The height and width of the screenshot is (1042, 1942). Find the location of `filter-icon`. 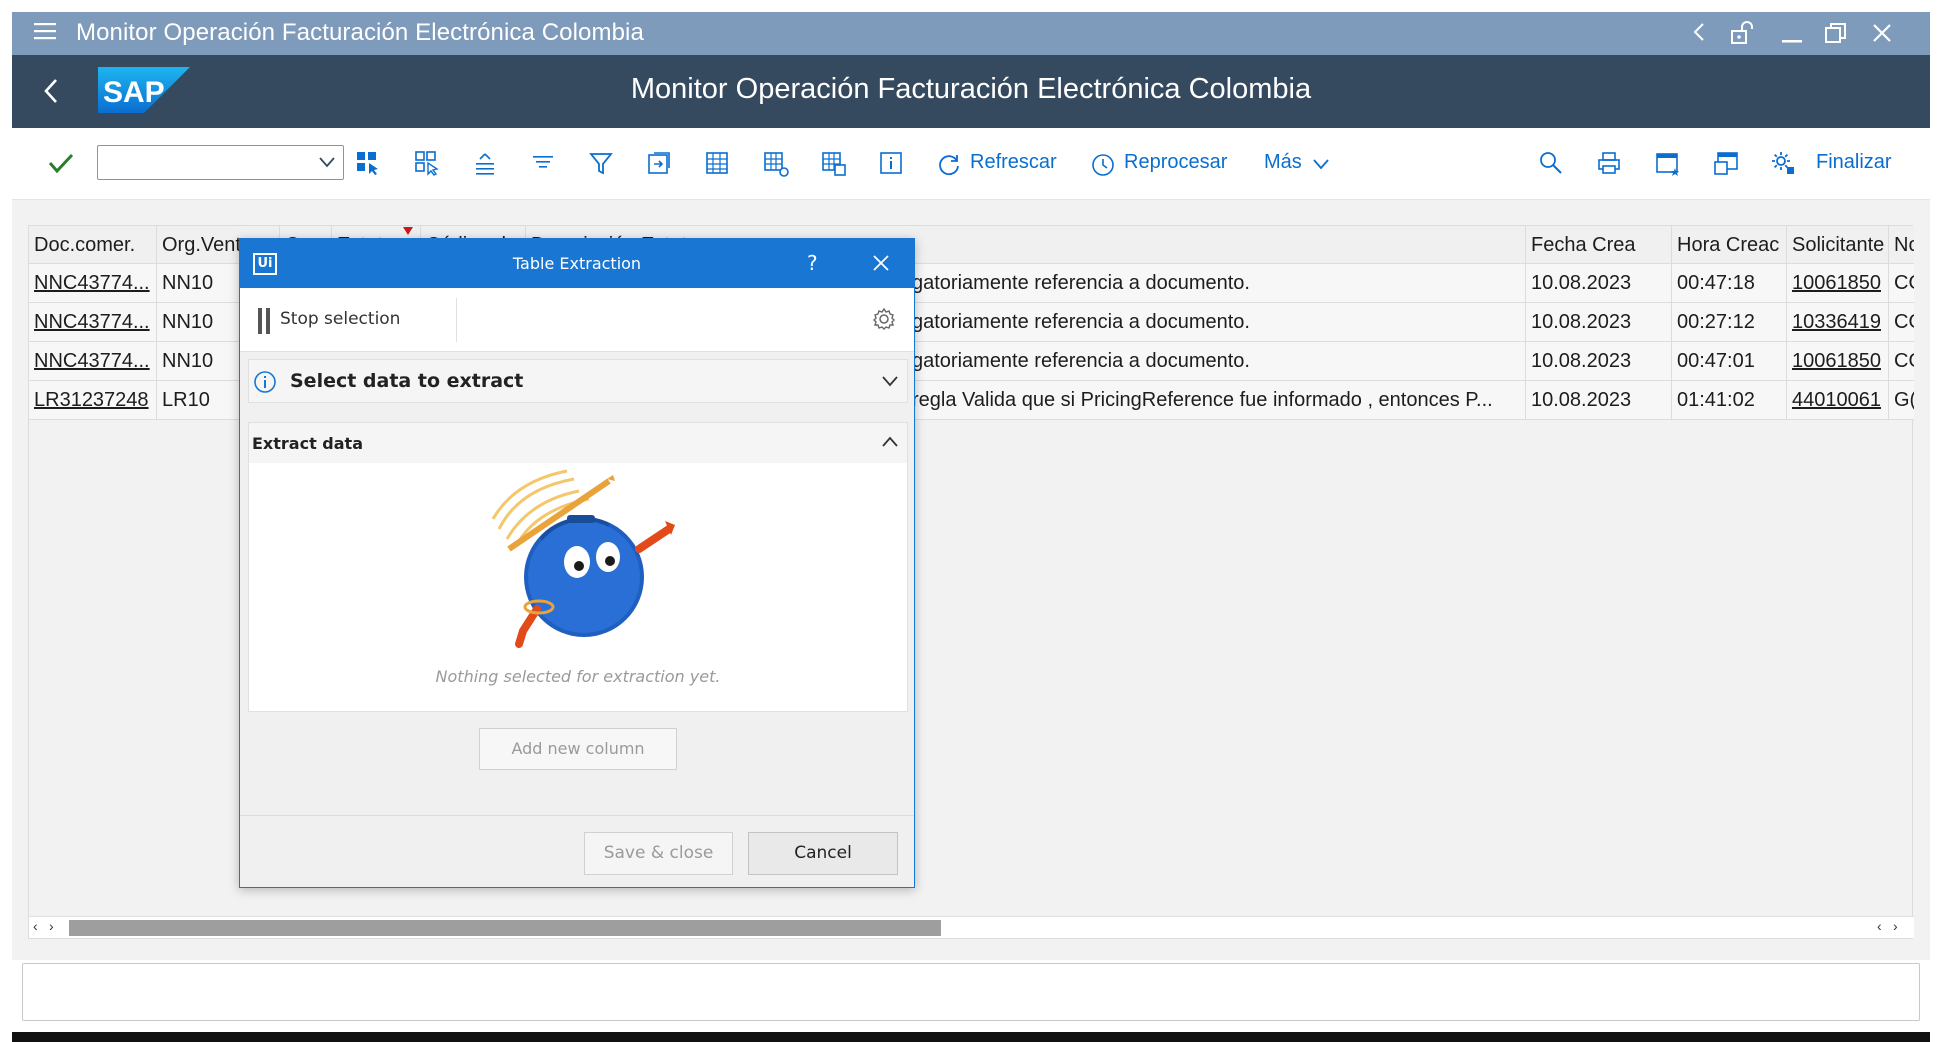

filter-icon is located at coordinates (601, 163).